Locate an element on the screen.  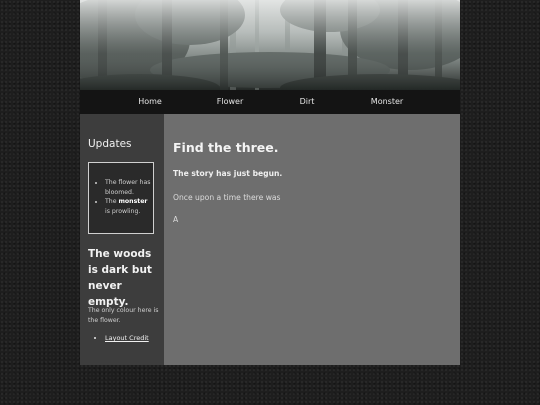
update-item: The monster is prowling. is located at coordinates (129, 206).